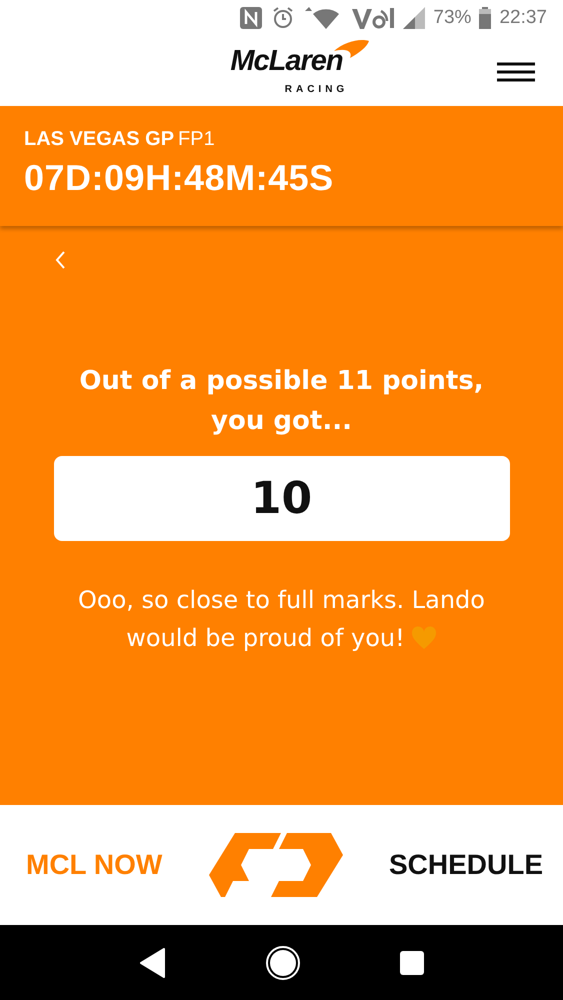  What do you see at coordinates (414, 18) in the screenshot?
I see `signal-icon` at bounding box center [414, 18].